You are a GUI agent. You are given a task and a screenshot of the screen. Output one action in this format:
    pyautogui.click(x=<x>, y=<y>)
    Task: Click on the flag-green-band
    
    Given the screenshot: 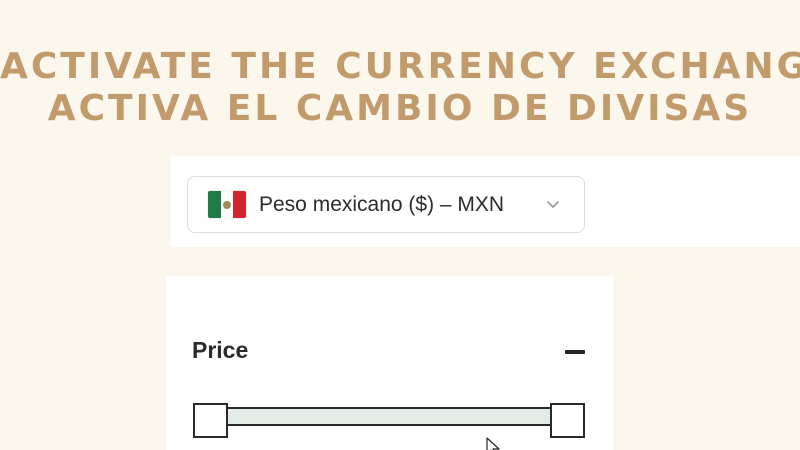 What is the action you would take?
    pyautogui.click(x=214, y=204)
    